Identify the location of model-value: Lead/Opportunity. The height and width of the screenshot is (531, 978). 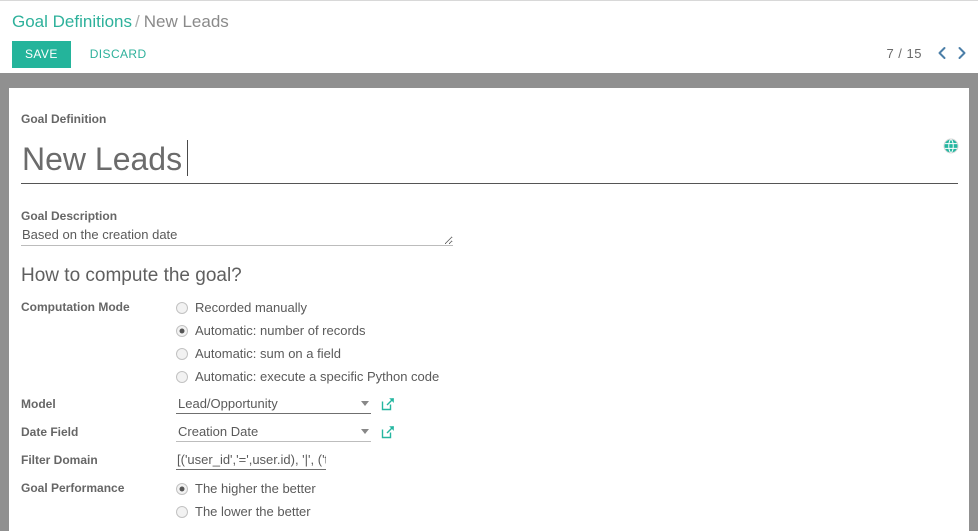
(398, 403).